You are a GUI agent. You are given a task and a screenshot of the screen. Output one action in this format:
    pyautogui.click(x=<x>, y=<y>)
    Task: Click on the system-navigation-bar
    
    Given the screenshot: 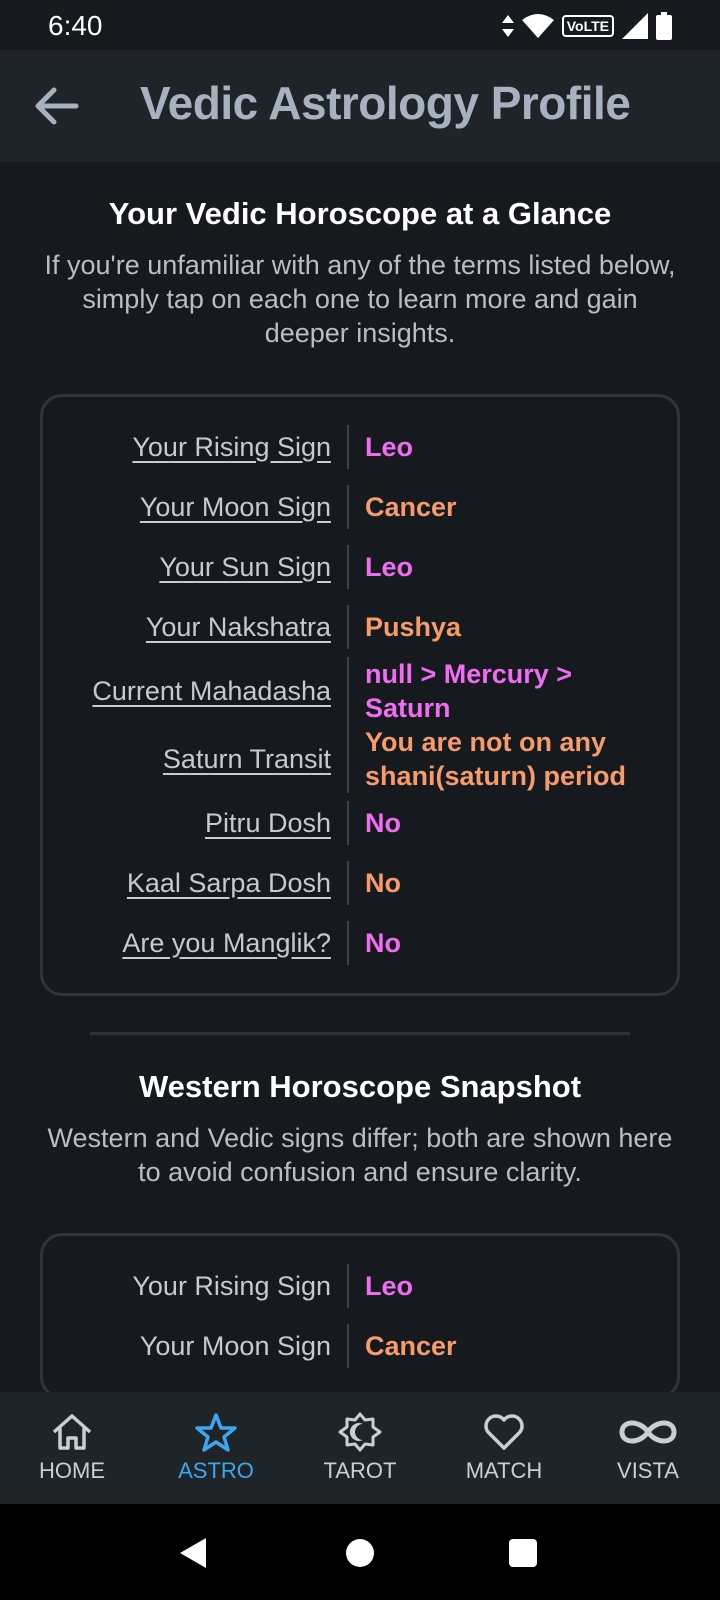 What is the action you would take?
    pyautogui.click(x=360, y=1552)
    